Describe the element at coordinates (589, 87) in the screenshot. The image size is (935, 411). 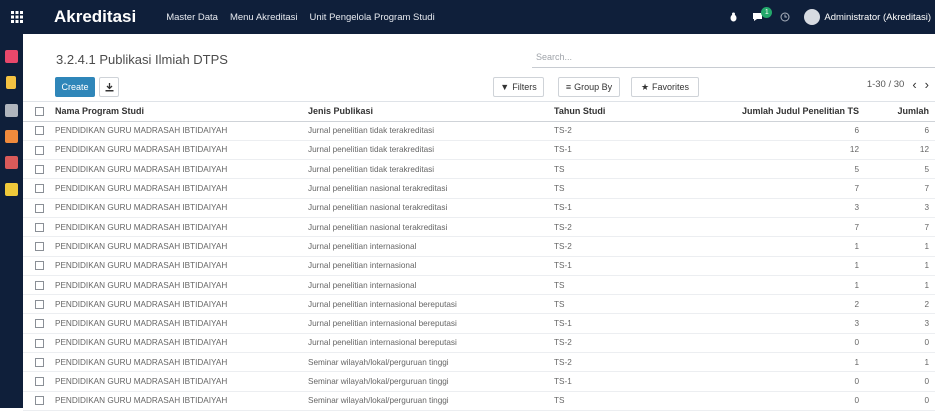
I see `group-by-button: ≡ Group By` at that location.